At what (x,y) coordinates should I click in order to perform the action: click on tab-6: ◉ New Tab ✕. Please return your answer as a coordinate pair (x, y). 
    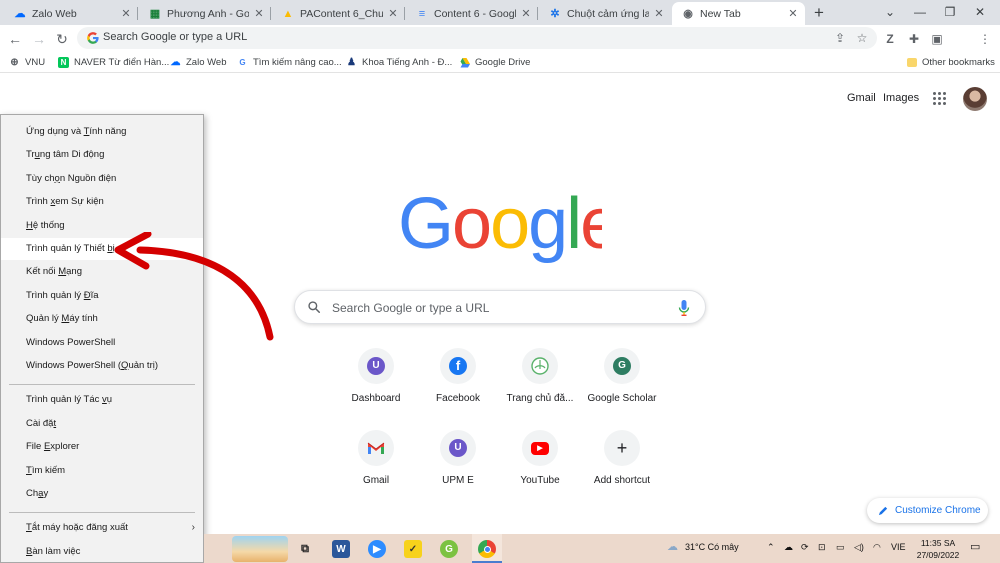
    Looking at the image, I should click on (738, 13).